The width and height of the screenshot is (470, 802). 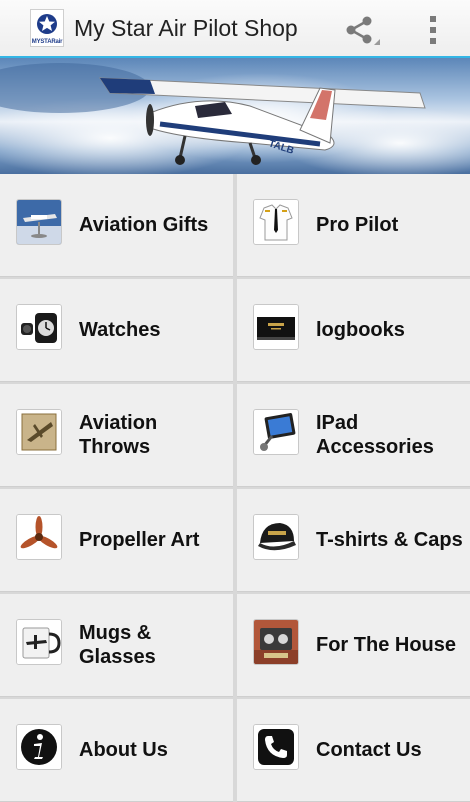 I want to click on tile-about-us: About Us, so click(x=116, y=750).